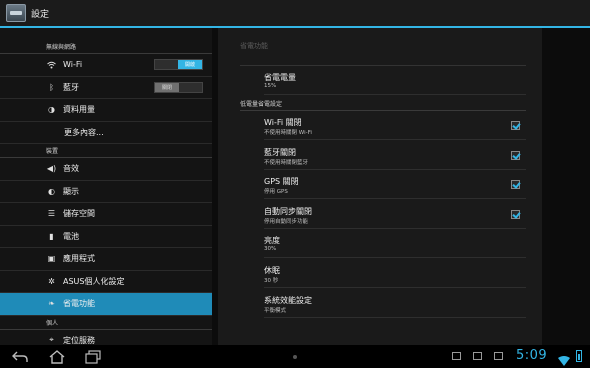 This screenshot has width=590, height=368. What do you see at coordinates (57, 356) in the screenshot?
I see `home-icon` at bounding box center [57, 356].